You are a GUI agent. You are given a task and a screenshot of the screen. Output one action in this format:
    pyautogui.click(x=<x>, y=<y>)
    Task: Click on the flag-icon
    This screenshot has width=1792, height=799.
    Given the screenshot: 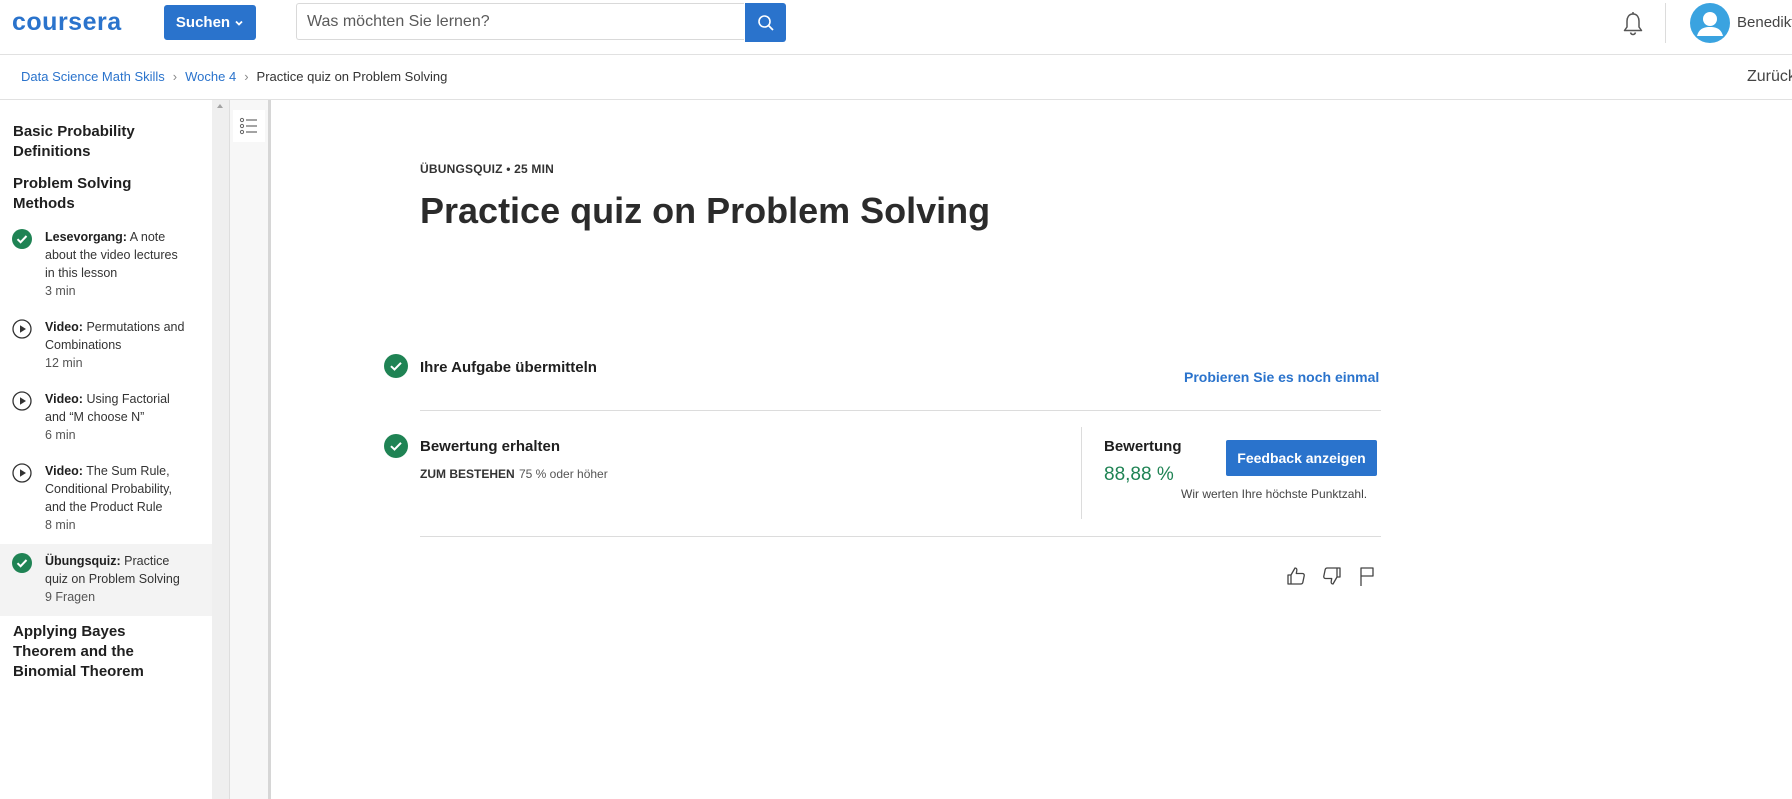 What is the action you would take?
    pyautogui.click(x=1367, y=576)
    